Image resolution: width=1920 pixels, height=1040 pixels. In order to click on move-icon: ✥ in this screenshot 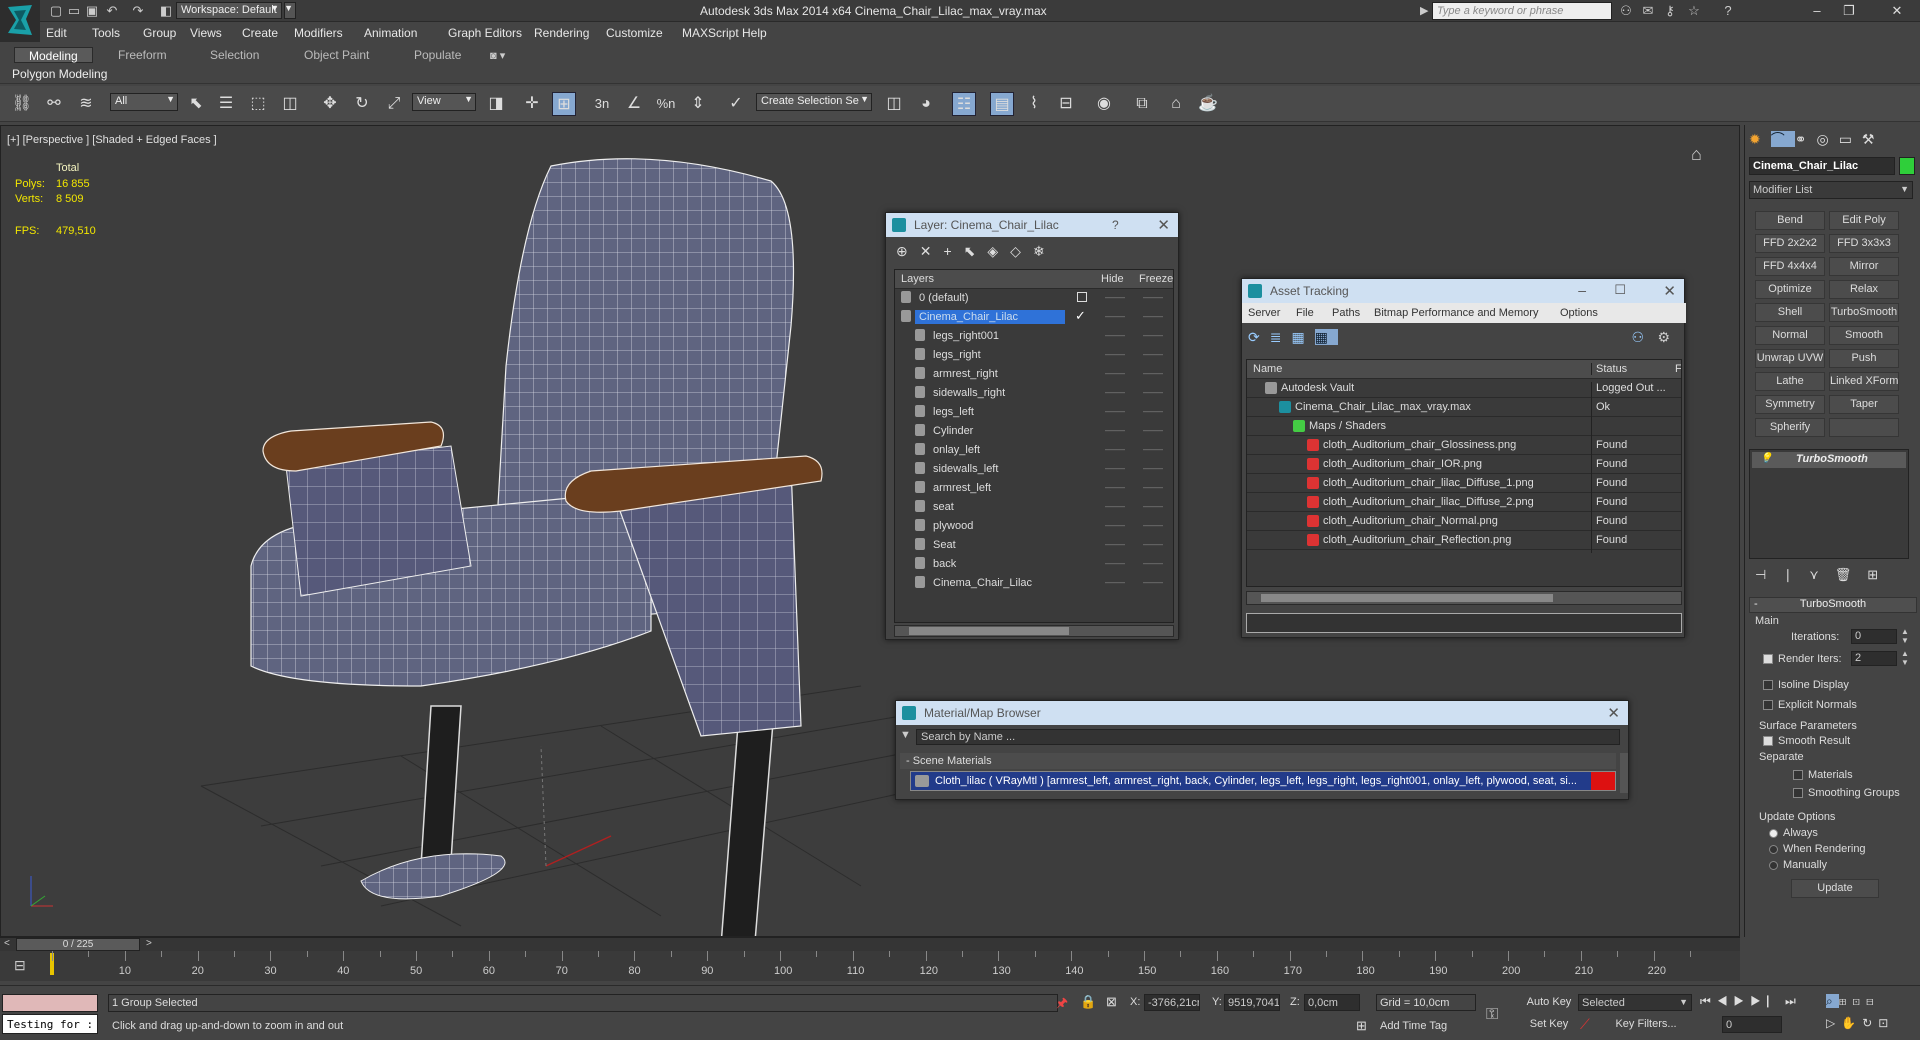, I will do `click(330, 104)`.